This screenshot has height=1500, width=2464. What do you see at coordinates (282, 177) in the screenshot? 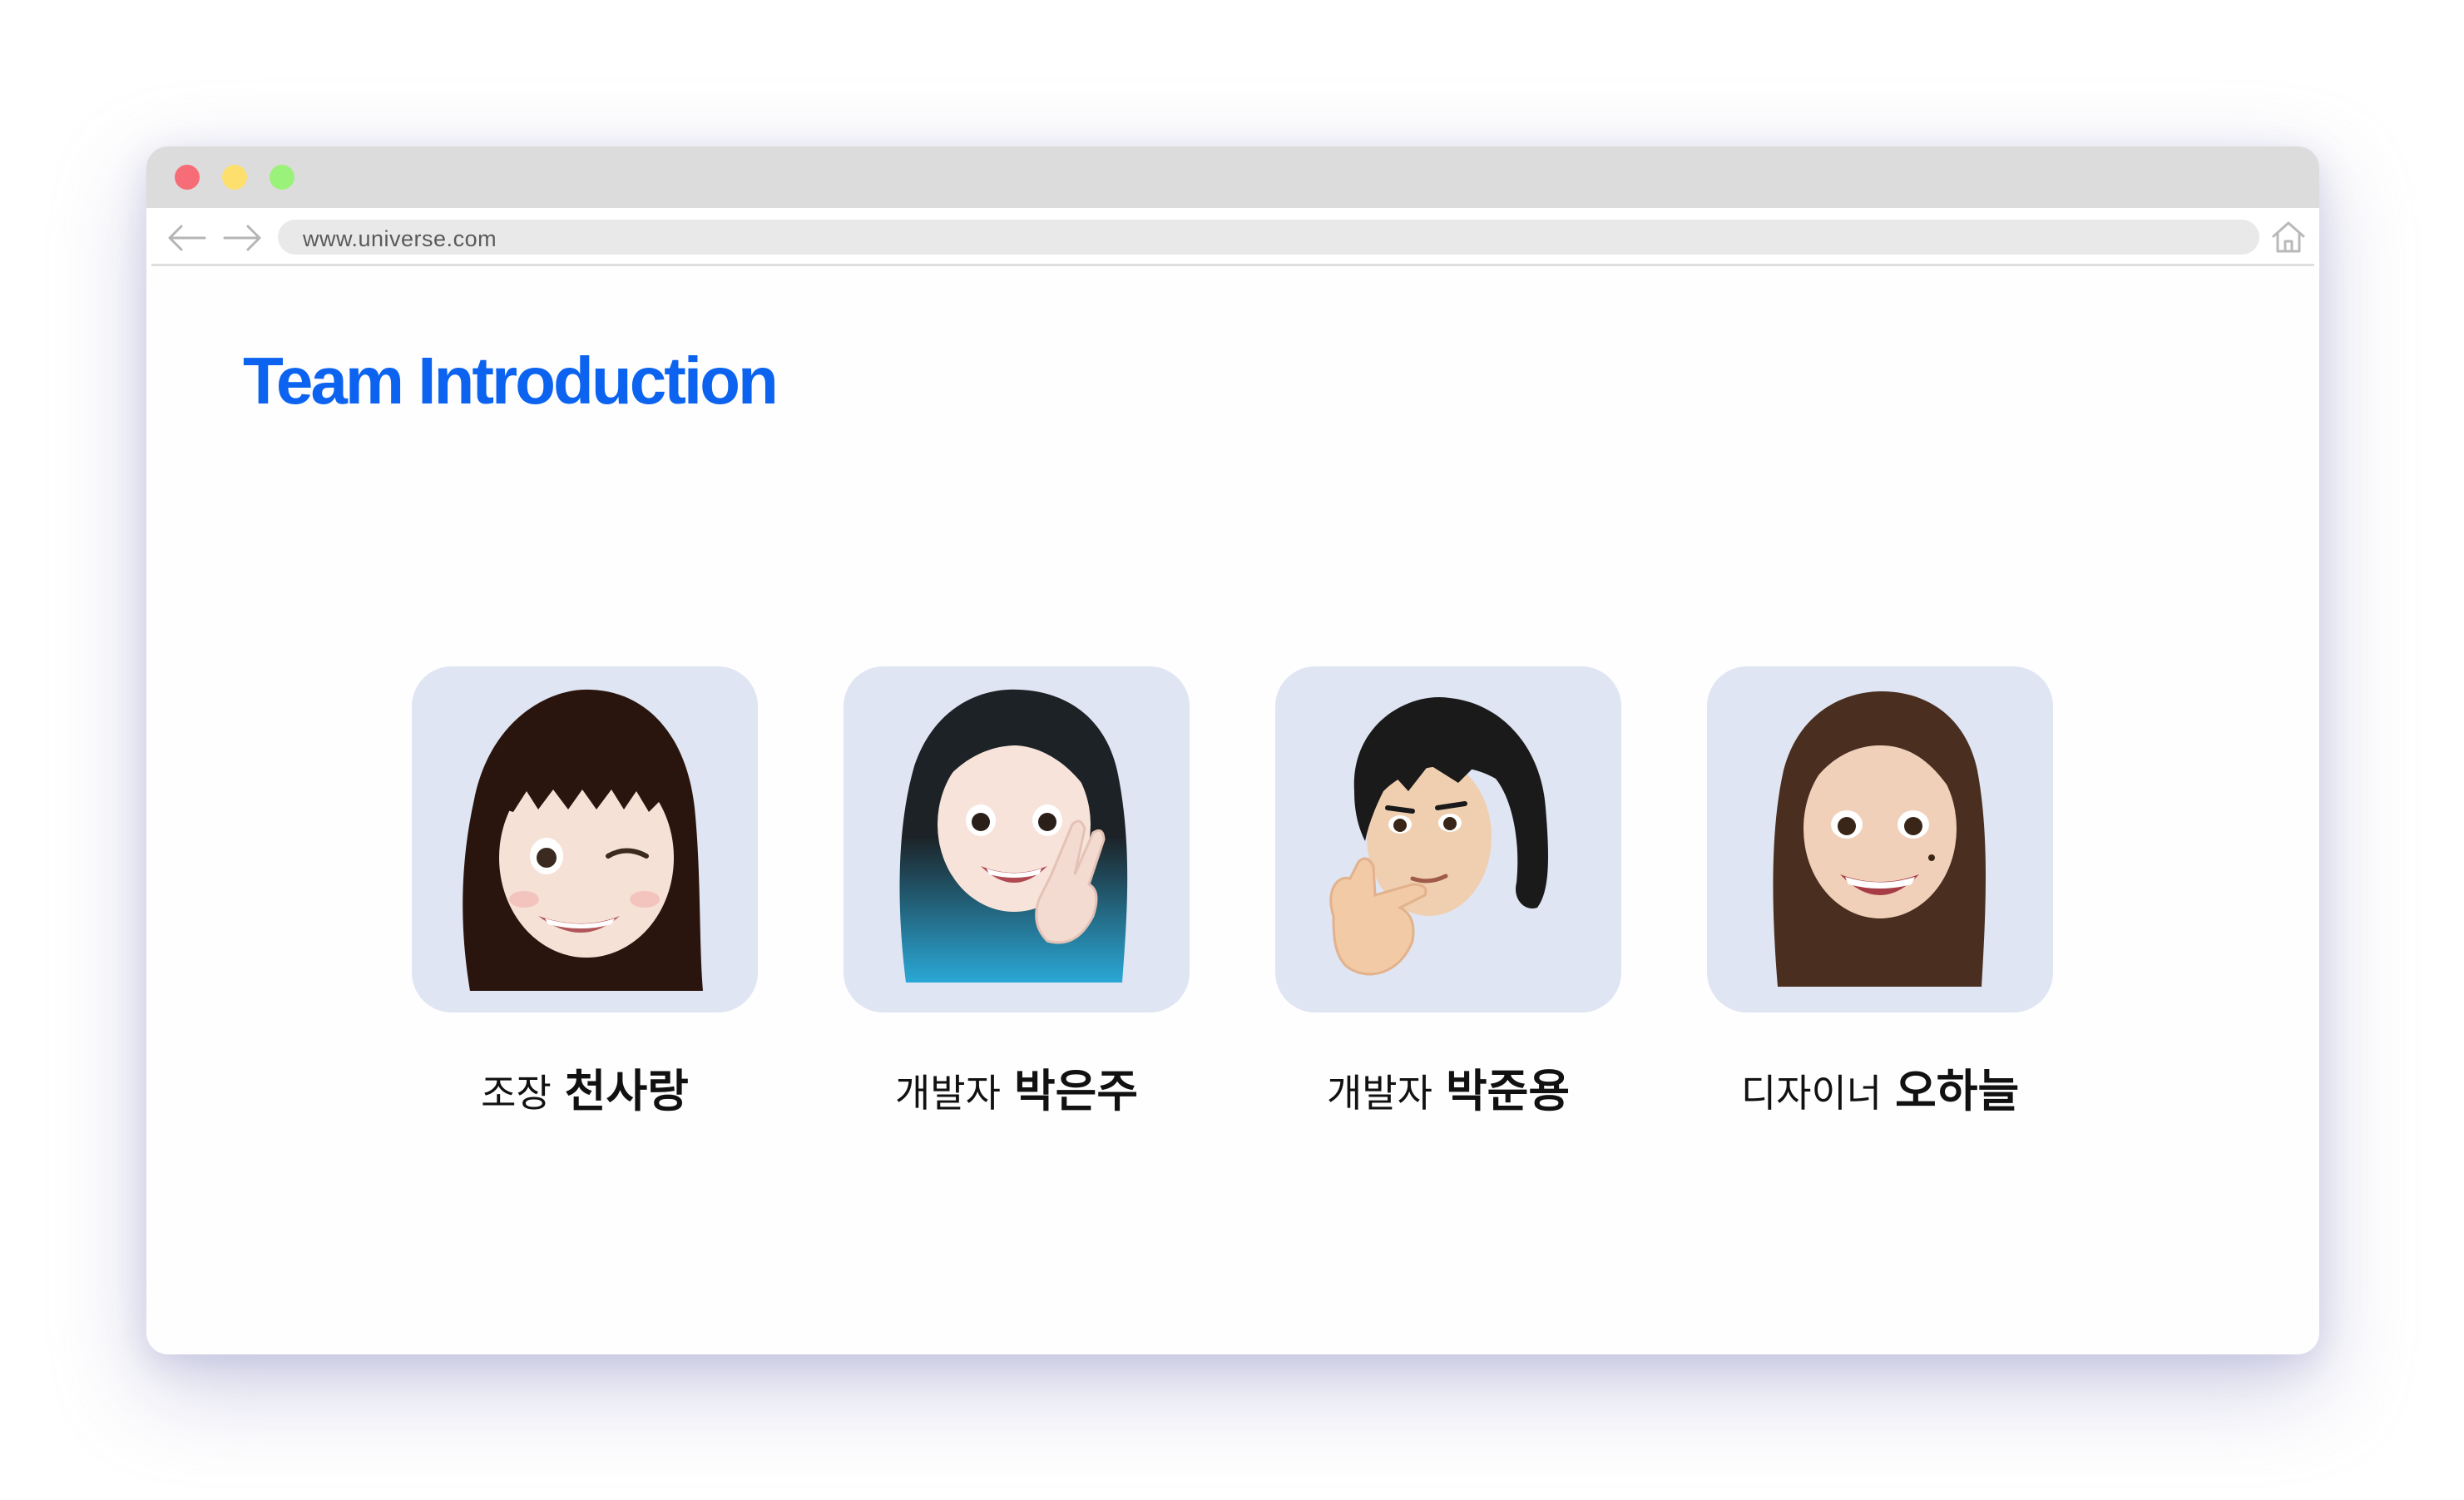
I see `maximize-window-button` at bounding box center [282, 177].